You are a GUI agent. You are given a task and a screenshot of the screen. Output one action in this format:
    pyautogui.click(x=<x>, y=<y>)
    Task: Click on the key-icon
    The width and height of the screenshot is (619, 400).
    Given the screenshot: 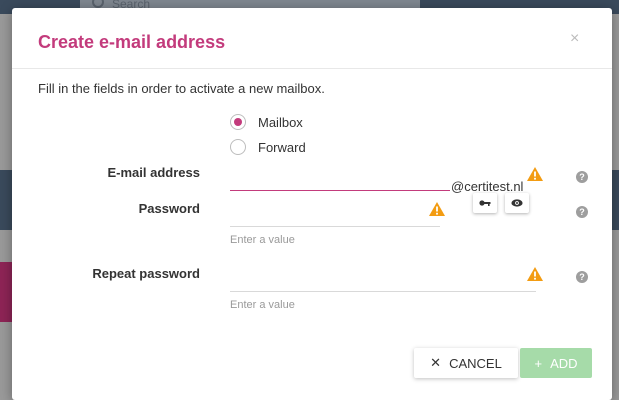 What is the action you would take?
    pyautogui.click(x=485, y=203)
    